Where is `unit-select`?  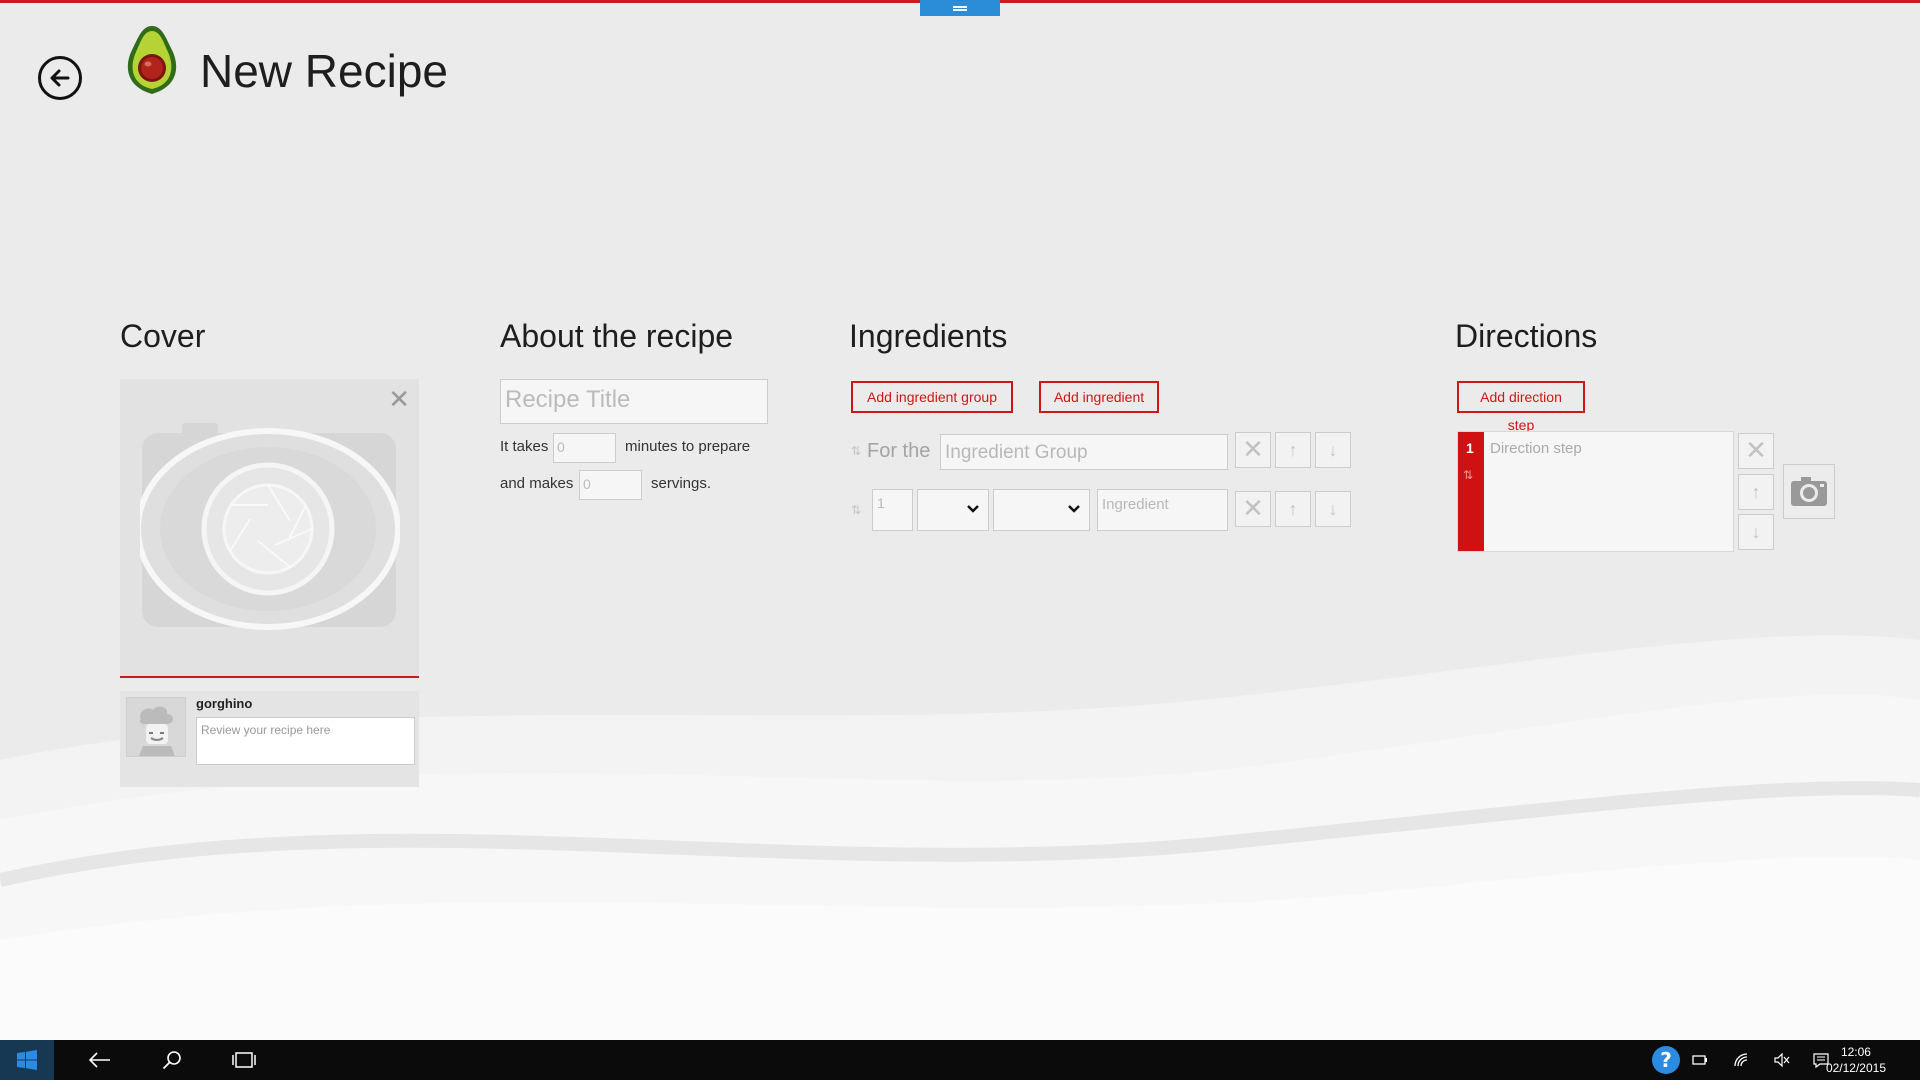
unit-select is located at coordinates (953, 510).